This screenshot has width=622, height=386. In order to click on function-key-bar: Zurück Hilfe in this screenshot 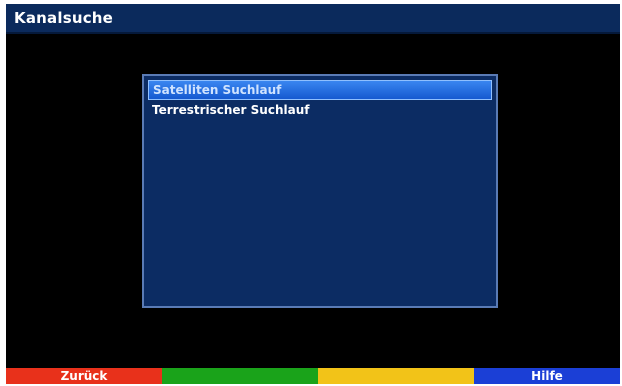, I will do `click(313, 376)`.